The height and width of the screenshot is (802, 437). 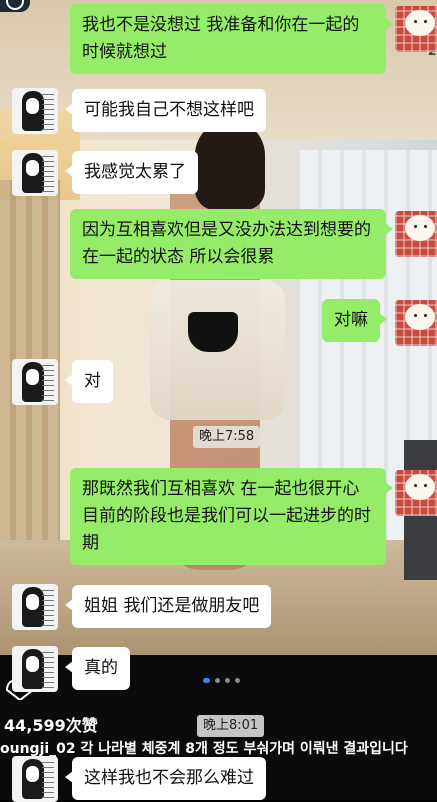 I want to click on person-hair, so click(x=230, y=165).